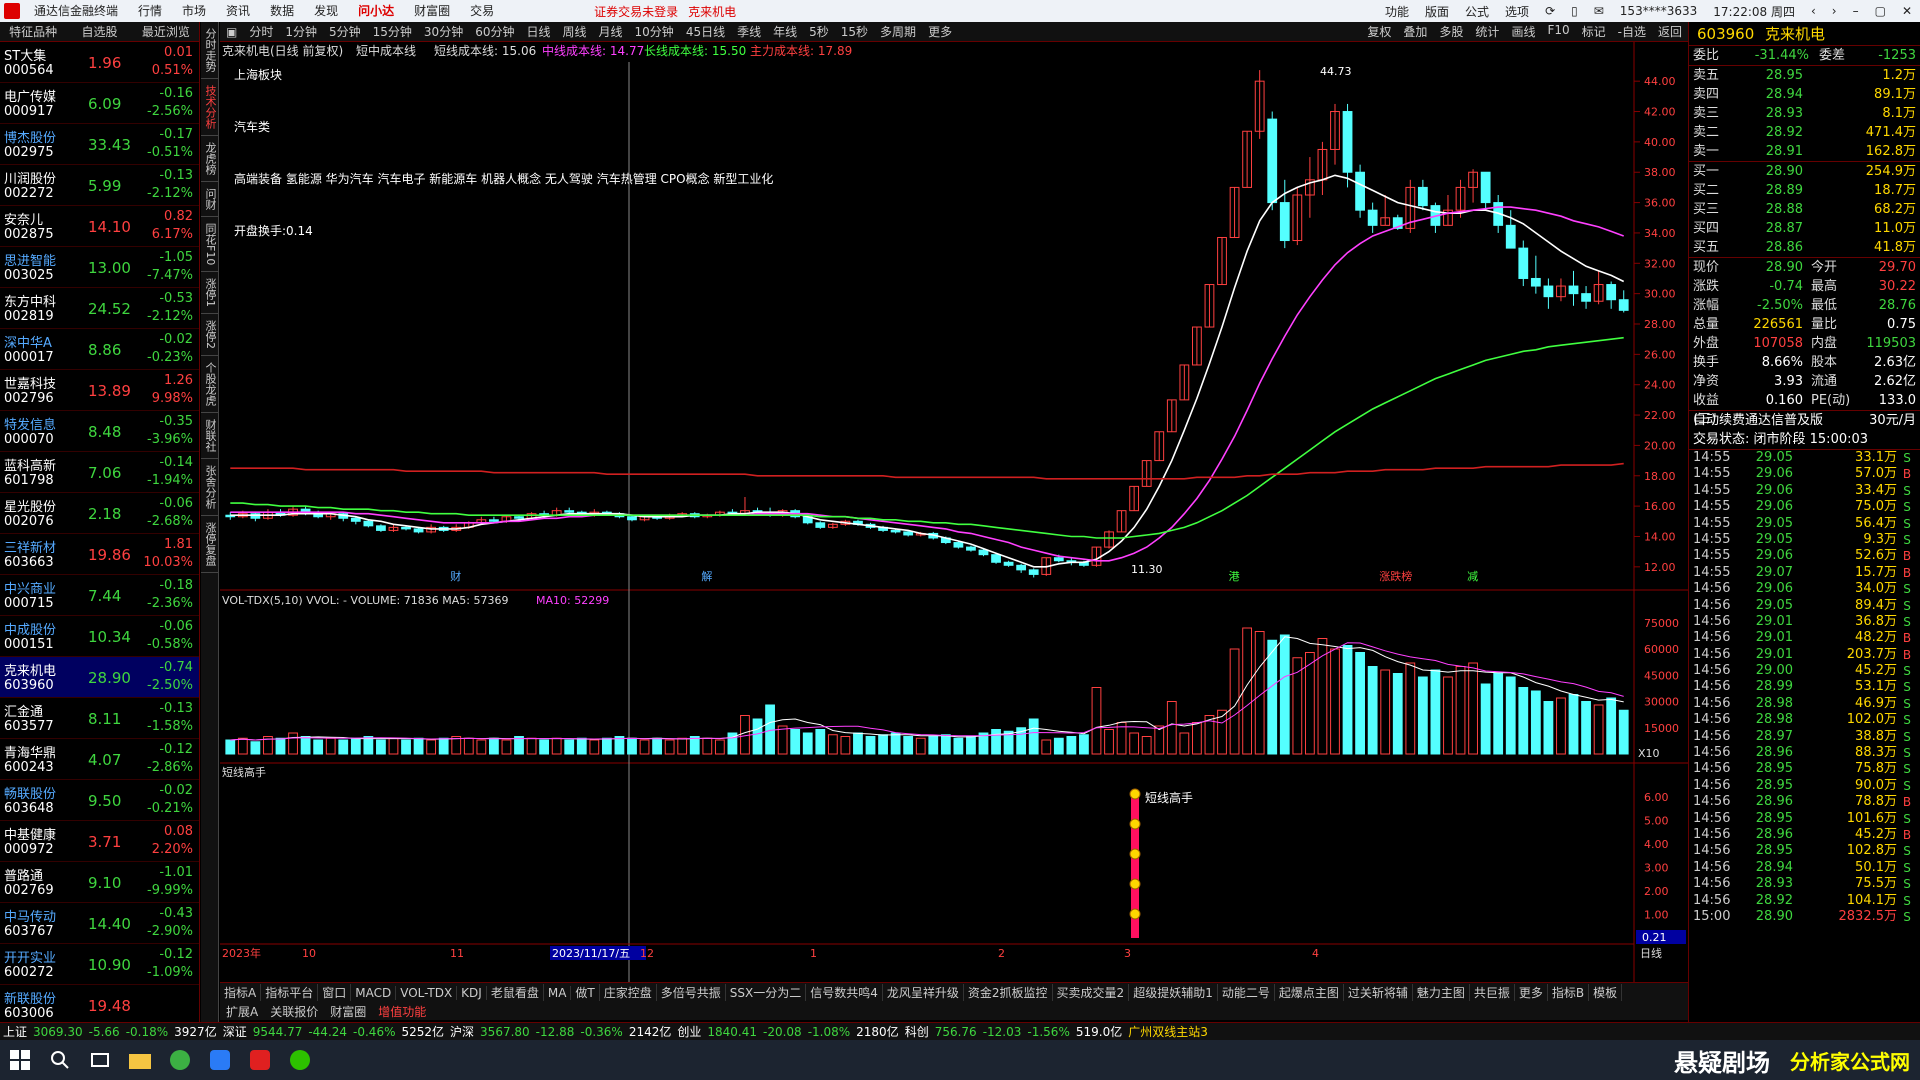 The width and height of the screenshot is (1920, 1080). What do you see at coordinates (854, 31) in the screenshot?
I see `period-tab: 15秒` at bounding box center [854, 31].